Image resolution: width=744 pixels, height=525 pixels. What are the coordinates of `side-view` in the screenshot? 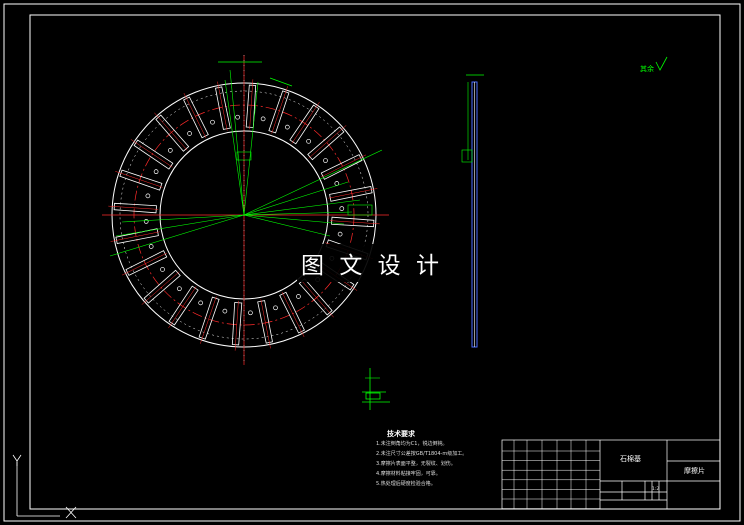 It's located at (472, 211).